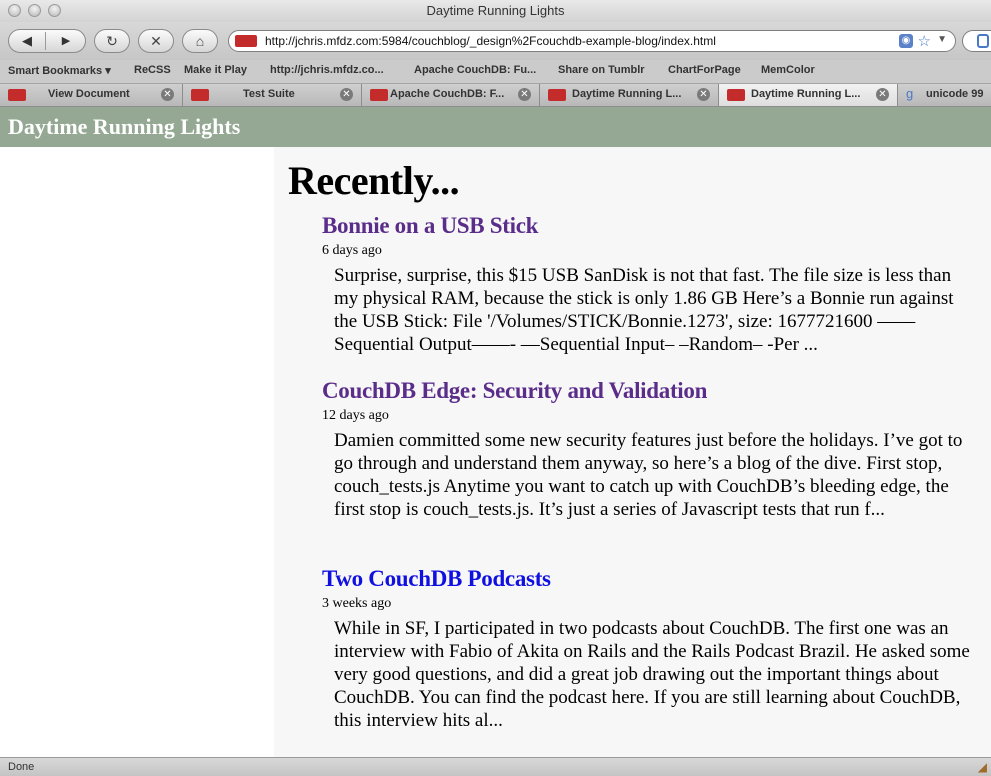  I want to click on tab-label: unicode 99, so click(955, 94).